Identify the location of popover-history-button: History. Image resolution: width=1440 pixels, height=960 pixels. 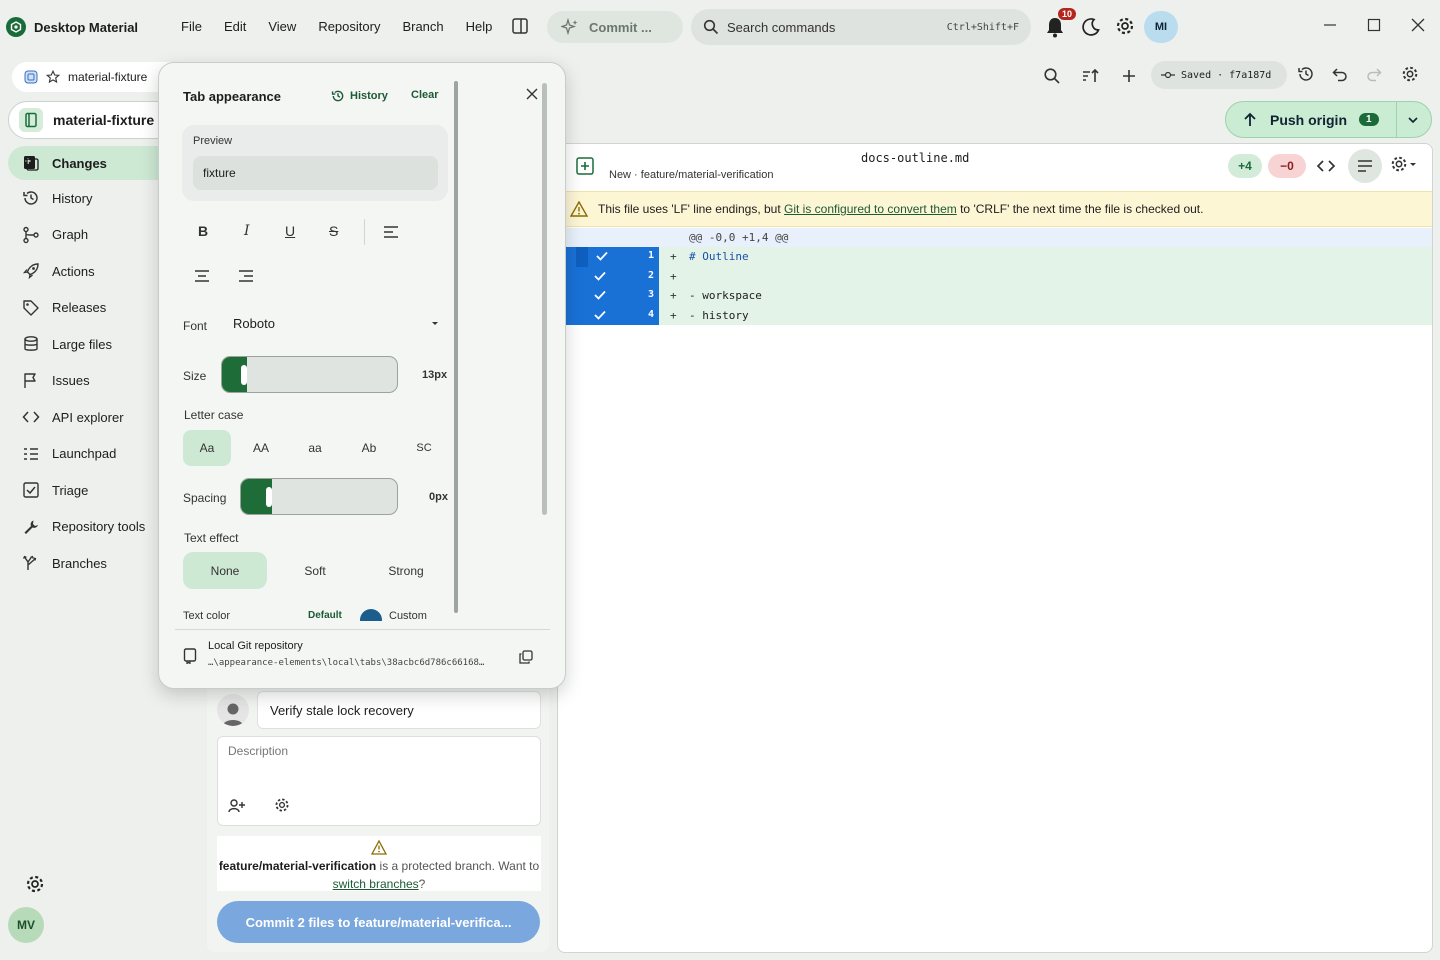
(359, 96).